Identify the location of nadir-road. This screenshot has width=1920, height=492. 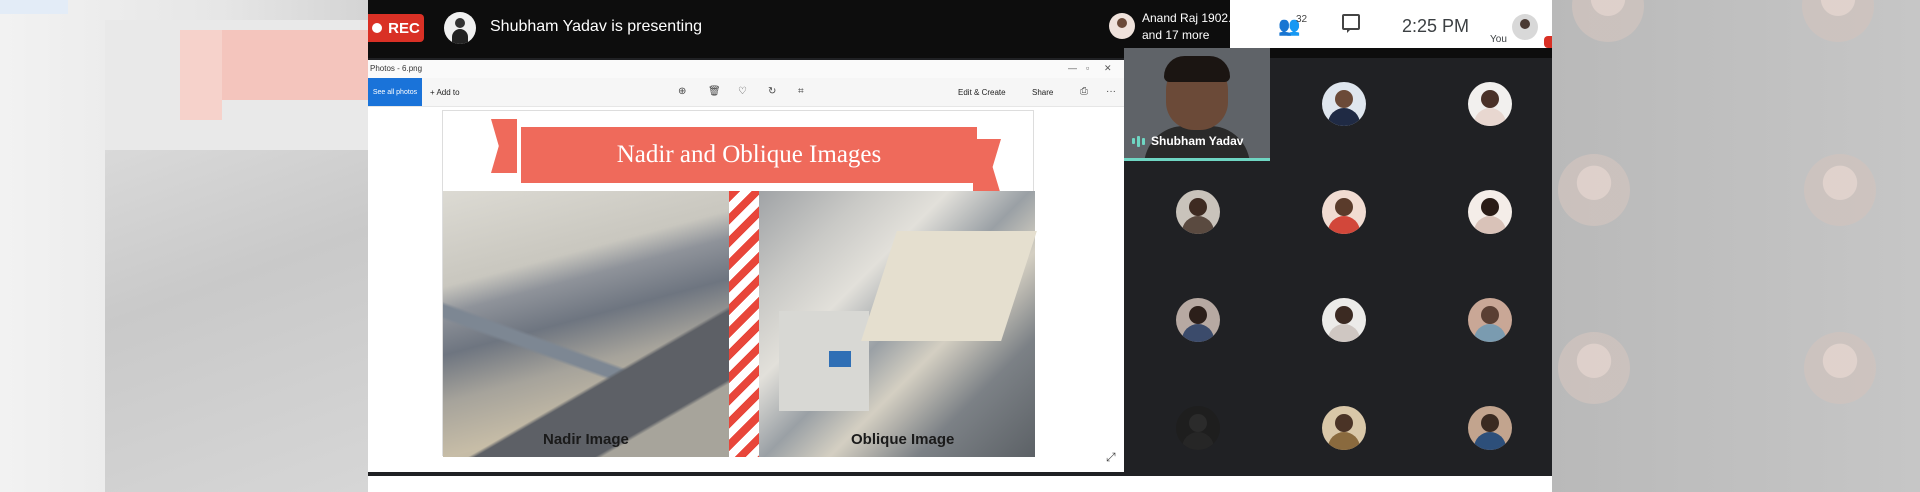
(586, 324).